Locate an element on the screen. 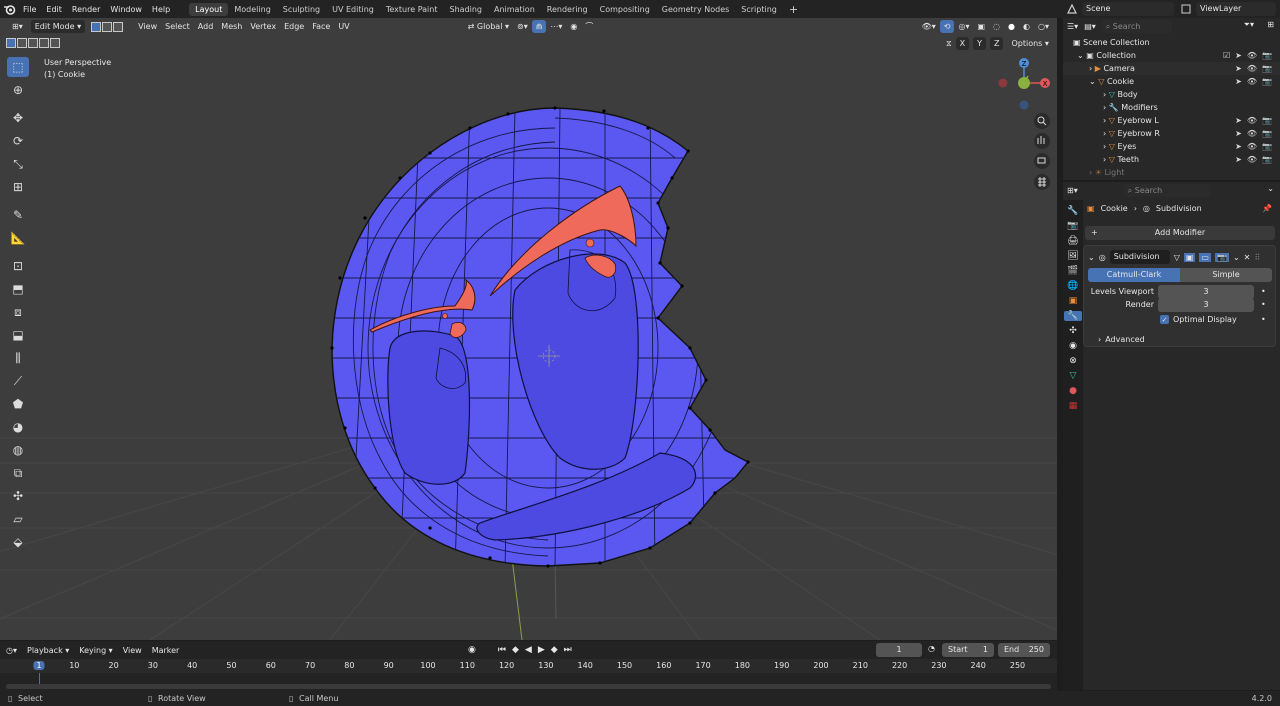  outliner-search-input: ⌕ Search is located at coordinates (1136, 26).